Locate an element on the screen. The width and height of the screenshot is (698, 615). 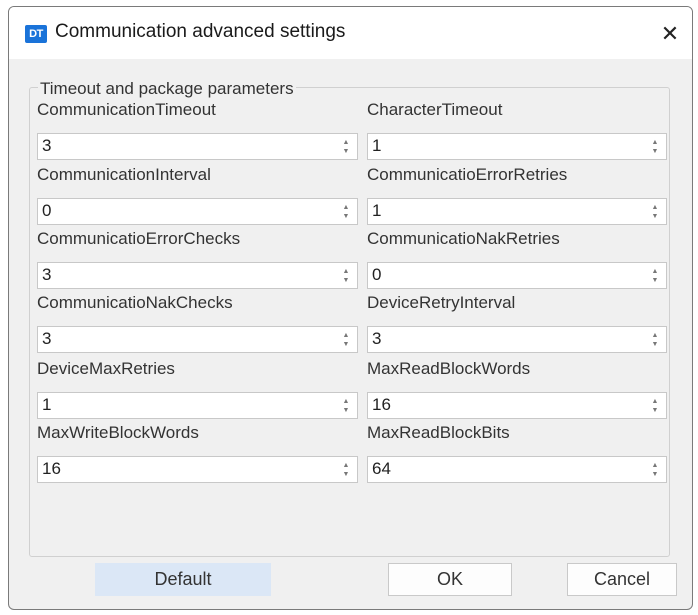
group-title: Timeout and package parameters is located at coordinates (167, 89).